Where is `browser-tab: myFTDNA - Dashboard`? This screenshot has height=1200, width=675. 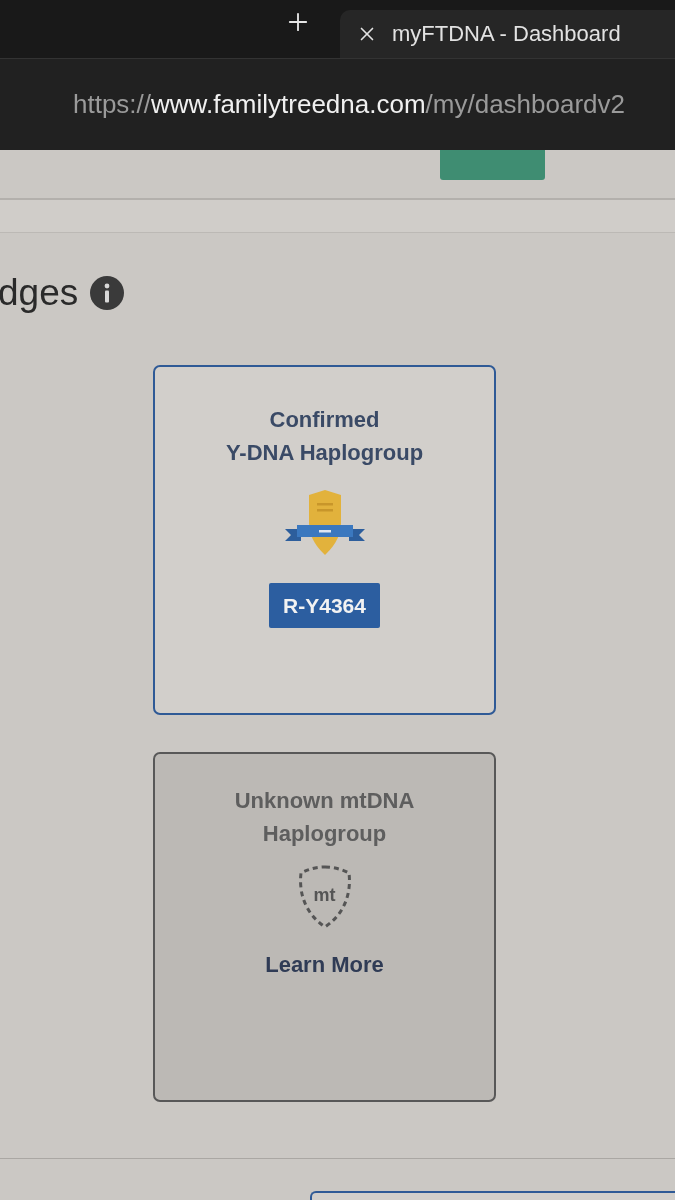 browser-tab: myFTDNA - Dashboard is located at coordinates (507, 34).